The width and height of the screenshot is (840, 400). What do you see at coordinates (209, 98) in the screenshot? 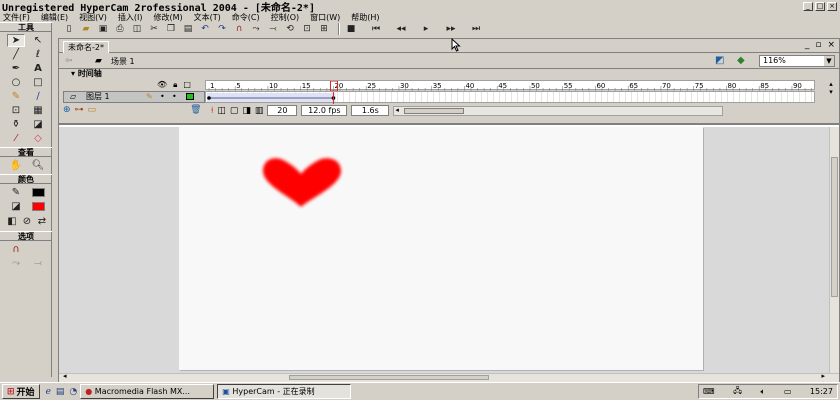
I see `keyframe-dot` at bounding box center [209, 98].